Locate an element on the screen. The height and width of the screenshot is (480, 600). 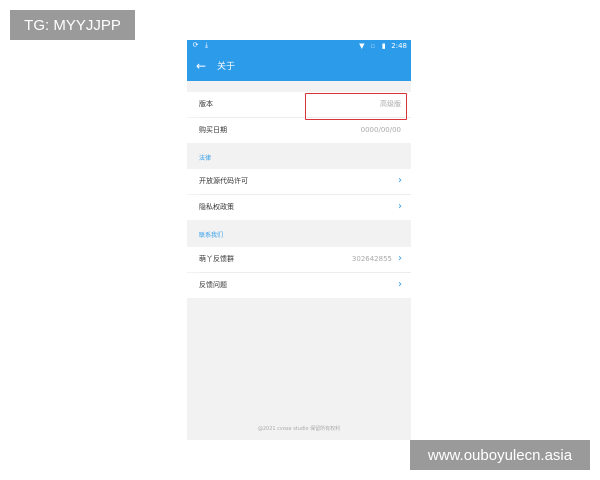
contact-section-header: 联系我们 is located at coordinates (211, 235).